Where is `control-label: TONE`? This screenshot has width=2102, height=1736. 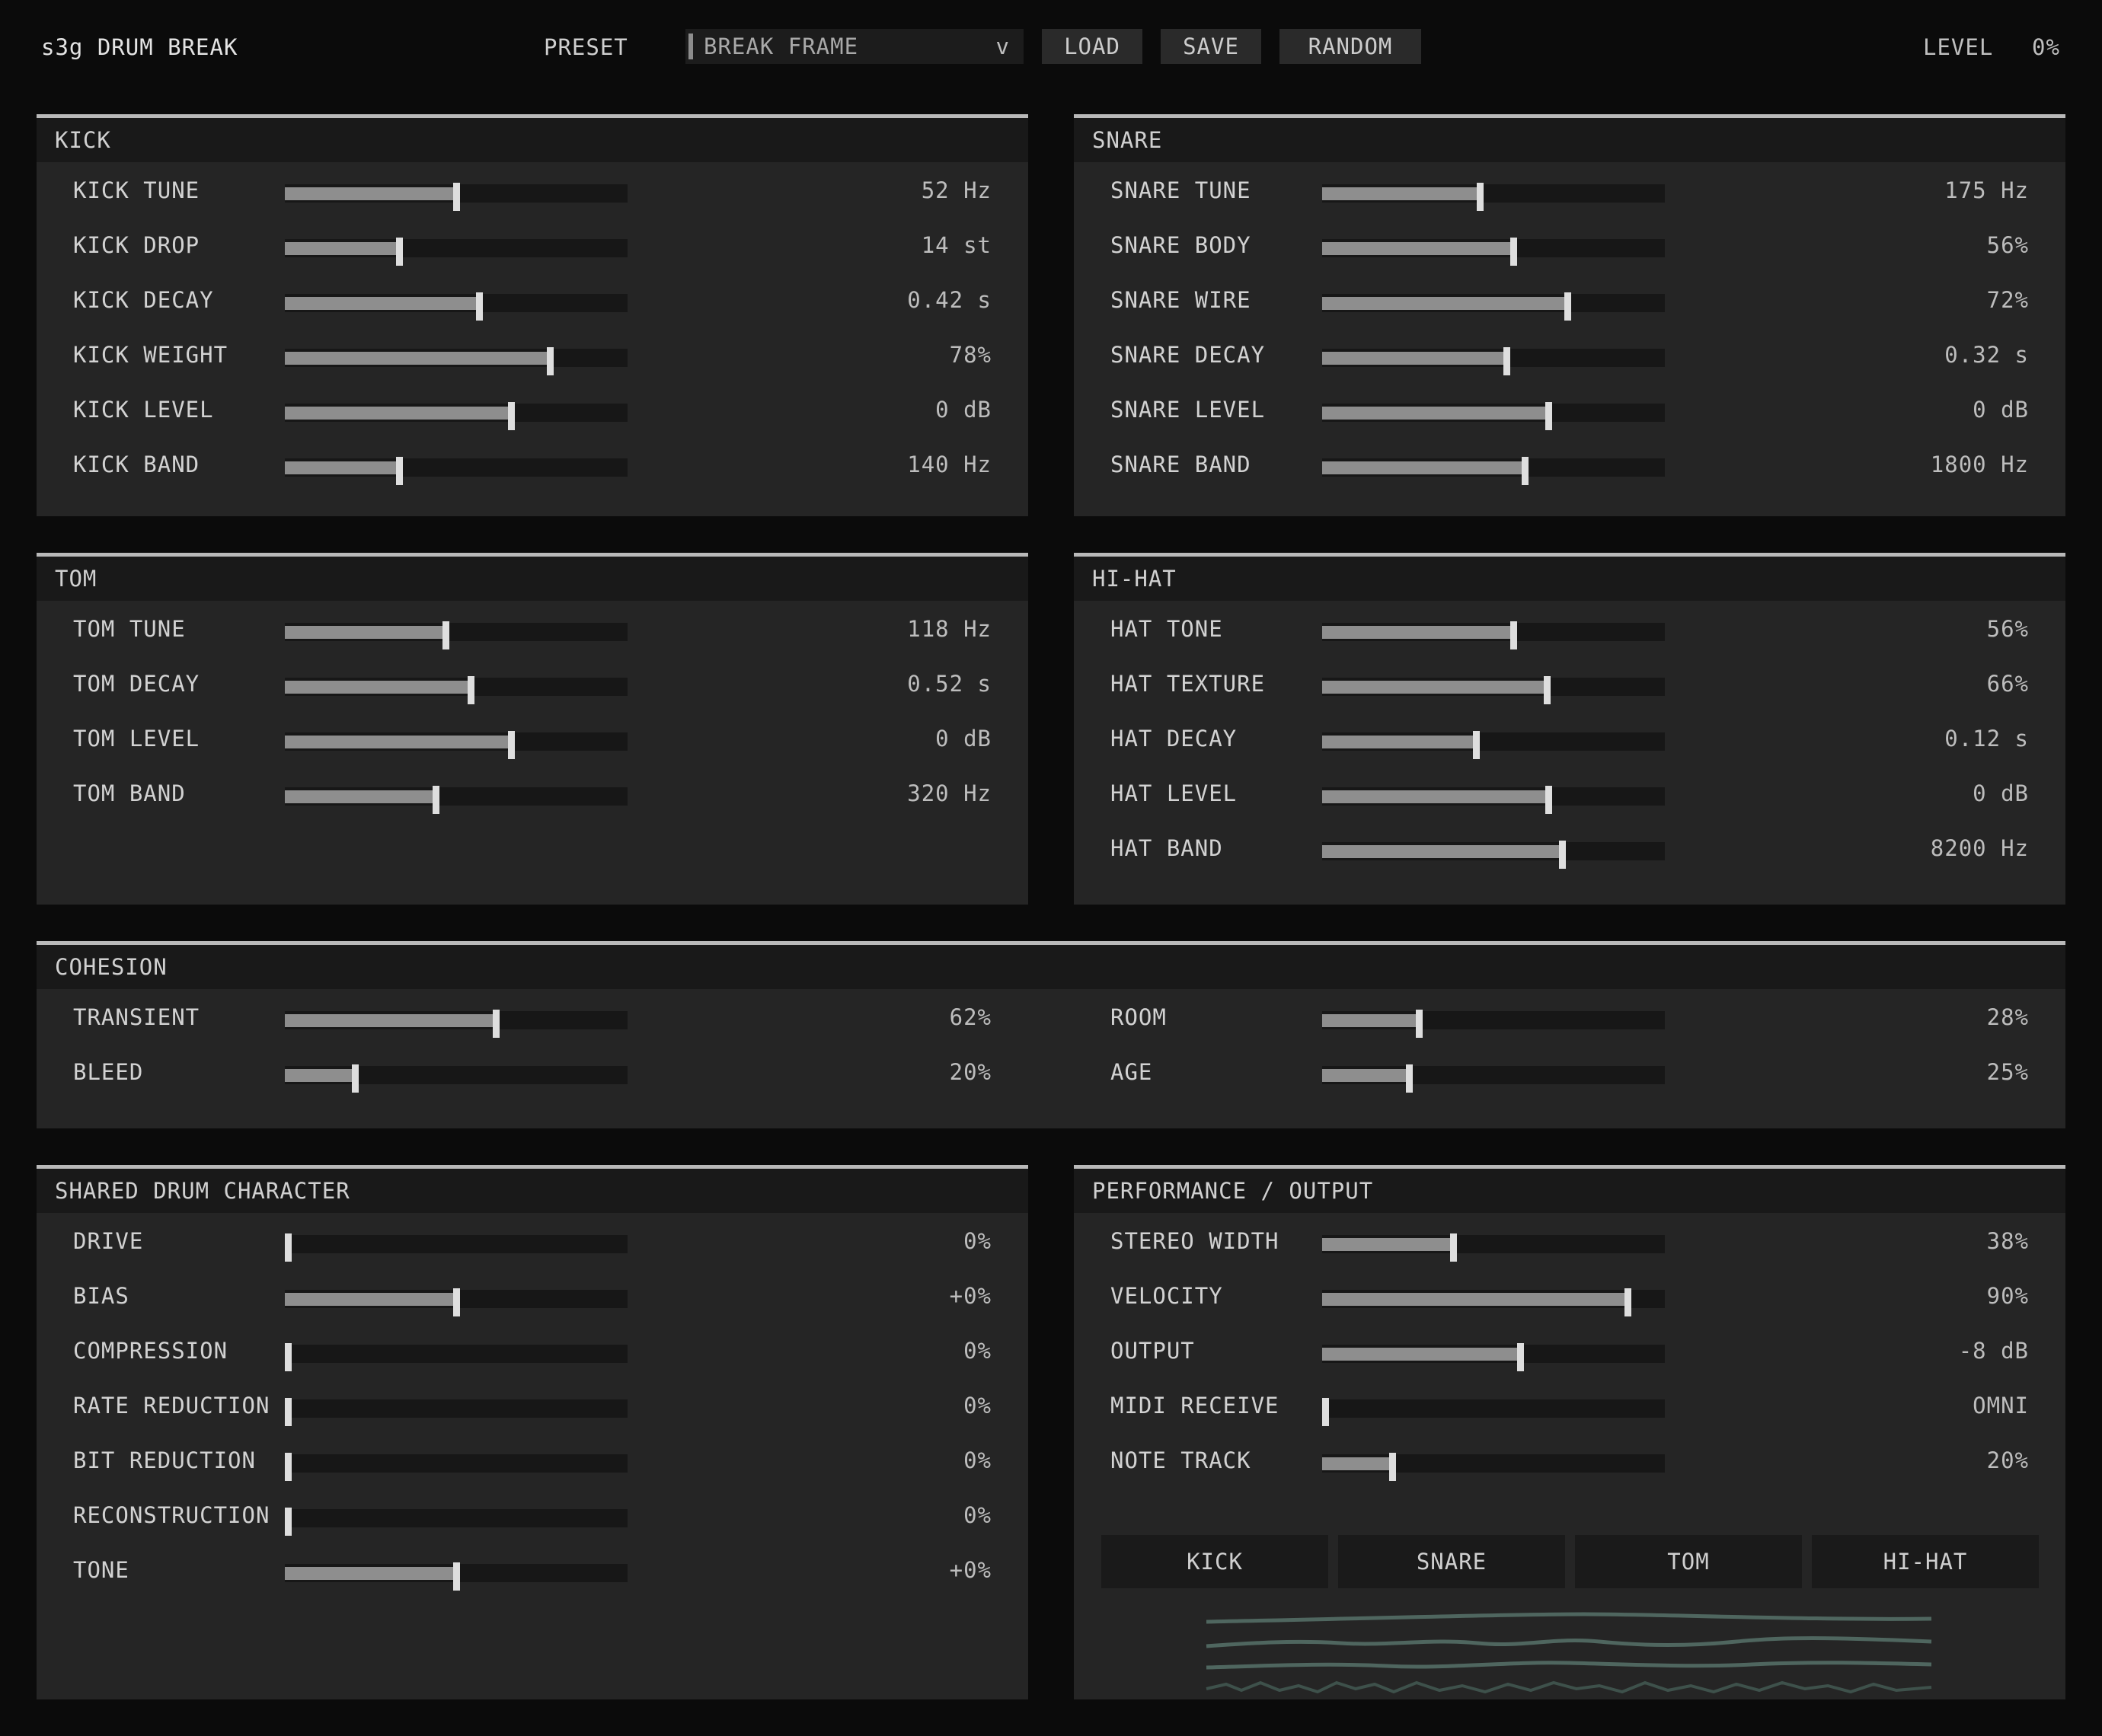
control-label: TONE is located at coordinates (101, 1570).